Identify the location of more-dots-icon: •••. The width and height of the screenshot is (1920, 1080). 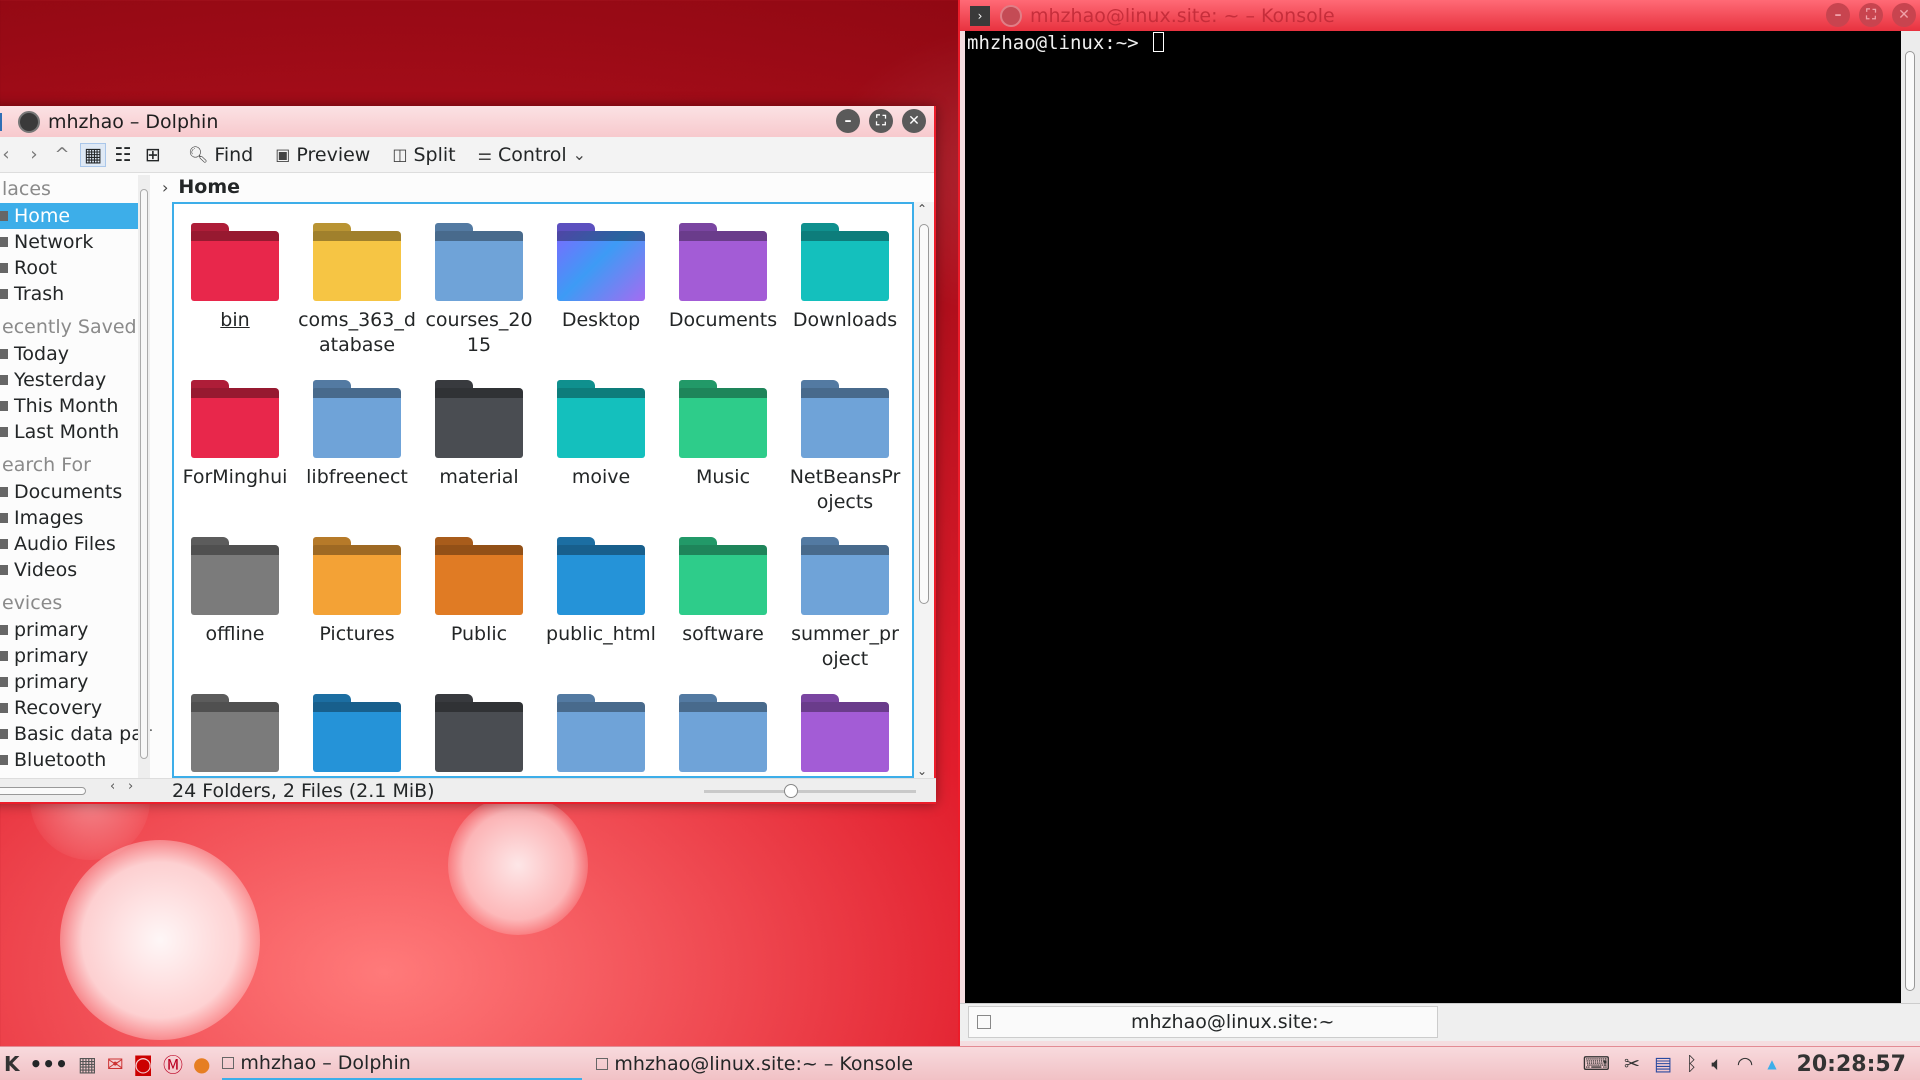
(49, 1064).